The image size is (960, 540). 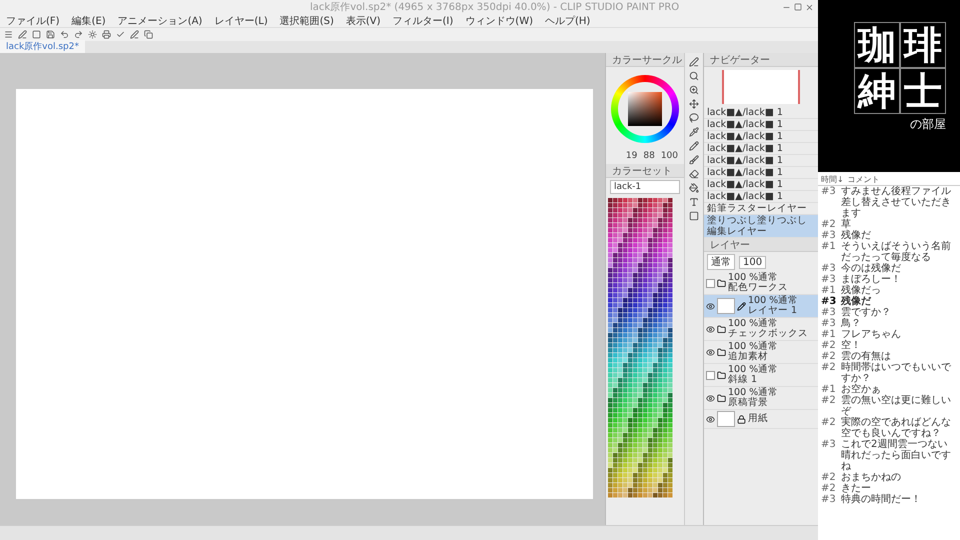 I want to click on comment-text: 雲の有無は, so click(x=866, y=356).